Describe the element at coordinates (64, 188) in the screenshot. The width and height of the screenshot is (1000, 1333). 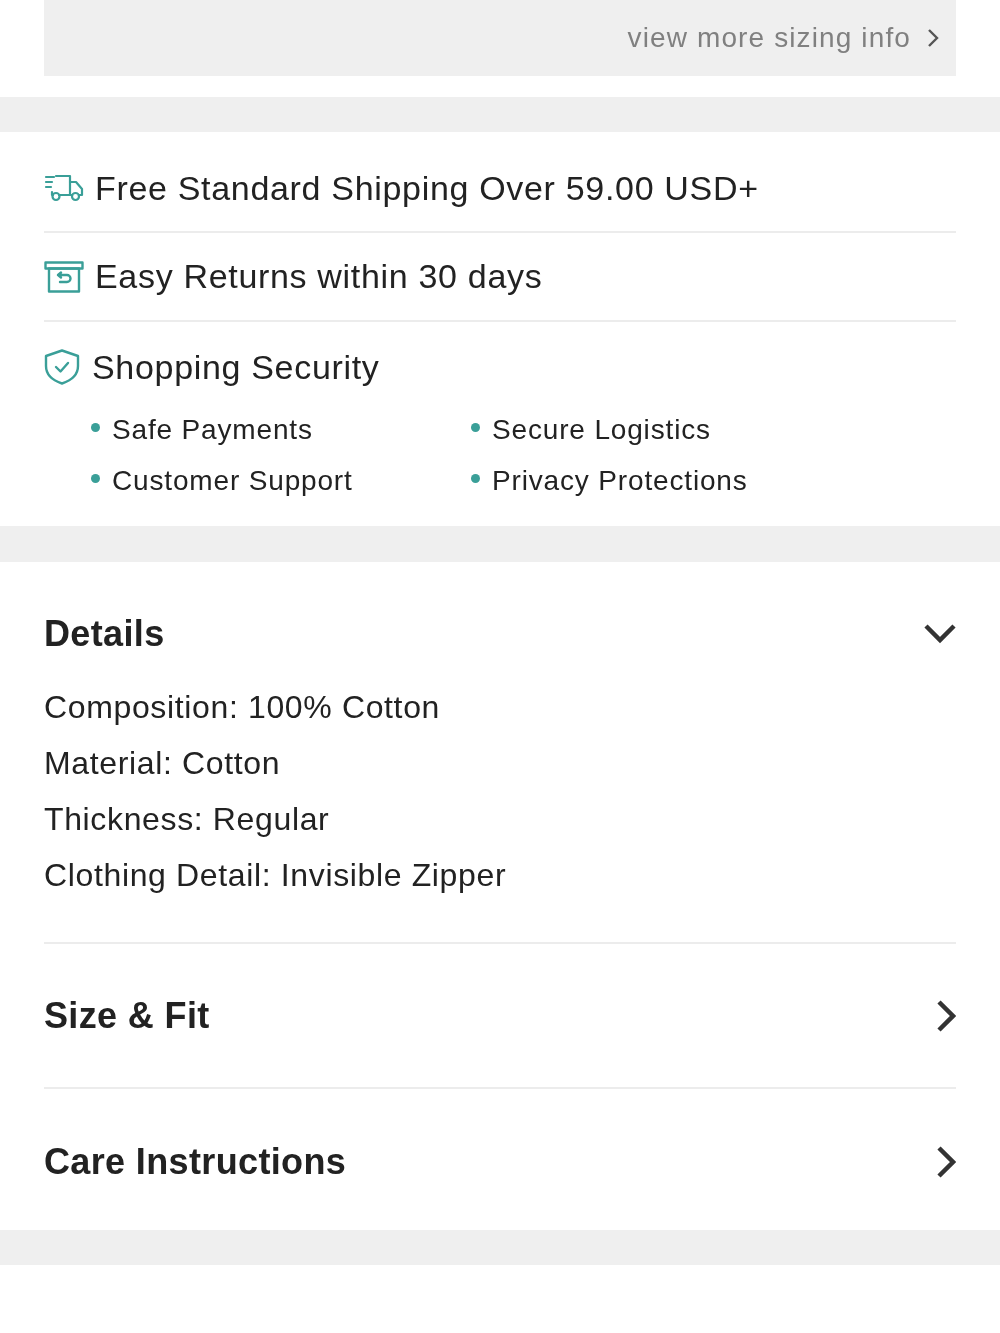
I see `truck-icon` at that location.